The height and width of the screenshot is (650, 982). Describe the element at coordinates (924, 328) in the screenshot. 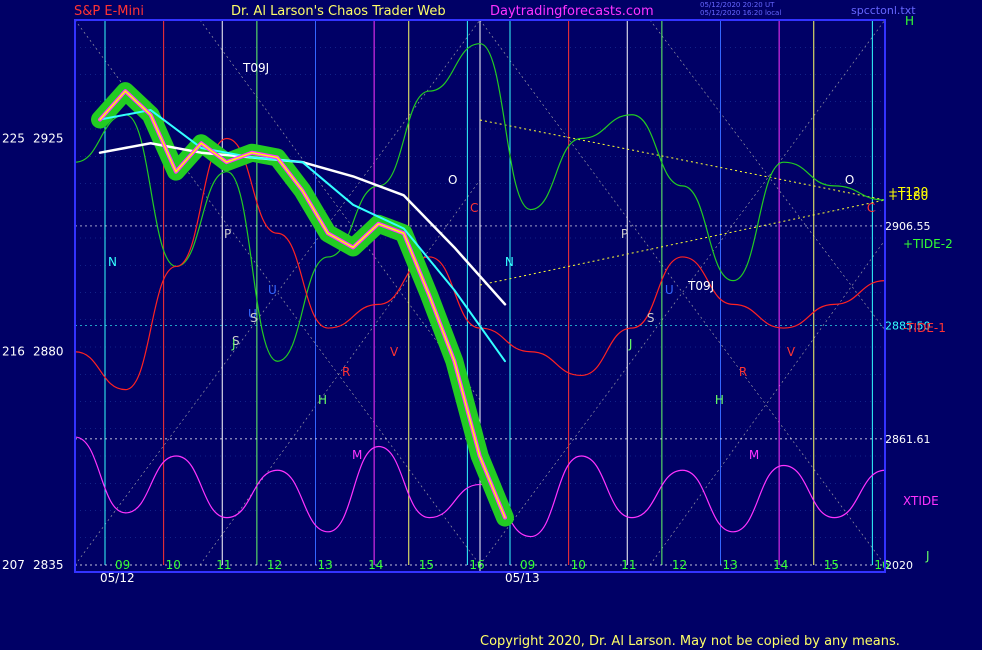

I see `series-label: -TIDE-1` at that location.